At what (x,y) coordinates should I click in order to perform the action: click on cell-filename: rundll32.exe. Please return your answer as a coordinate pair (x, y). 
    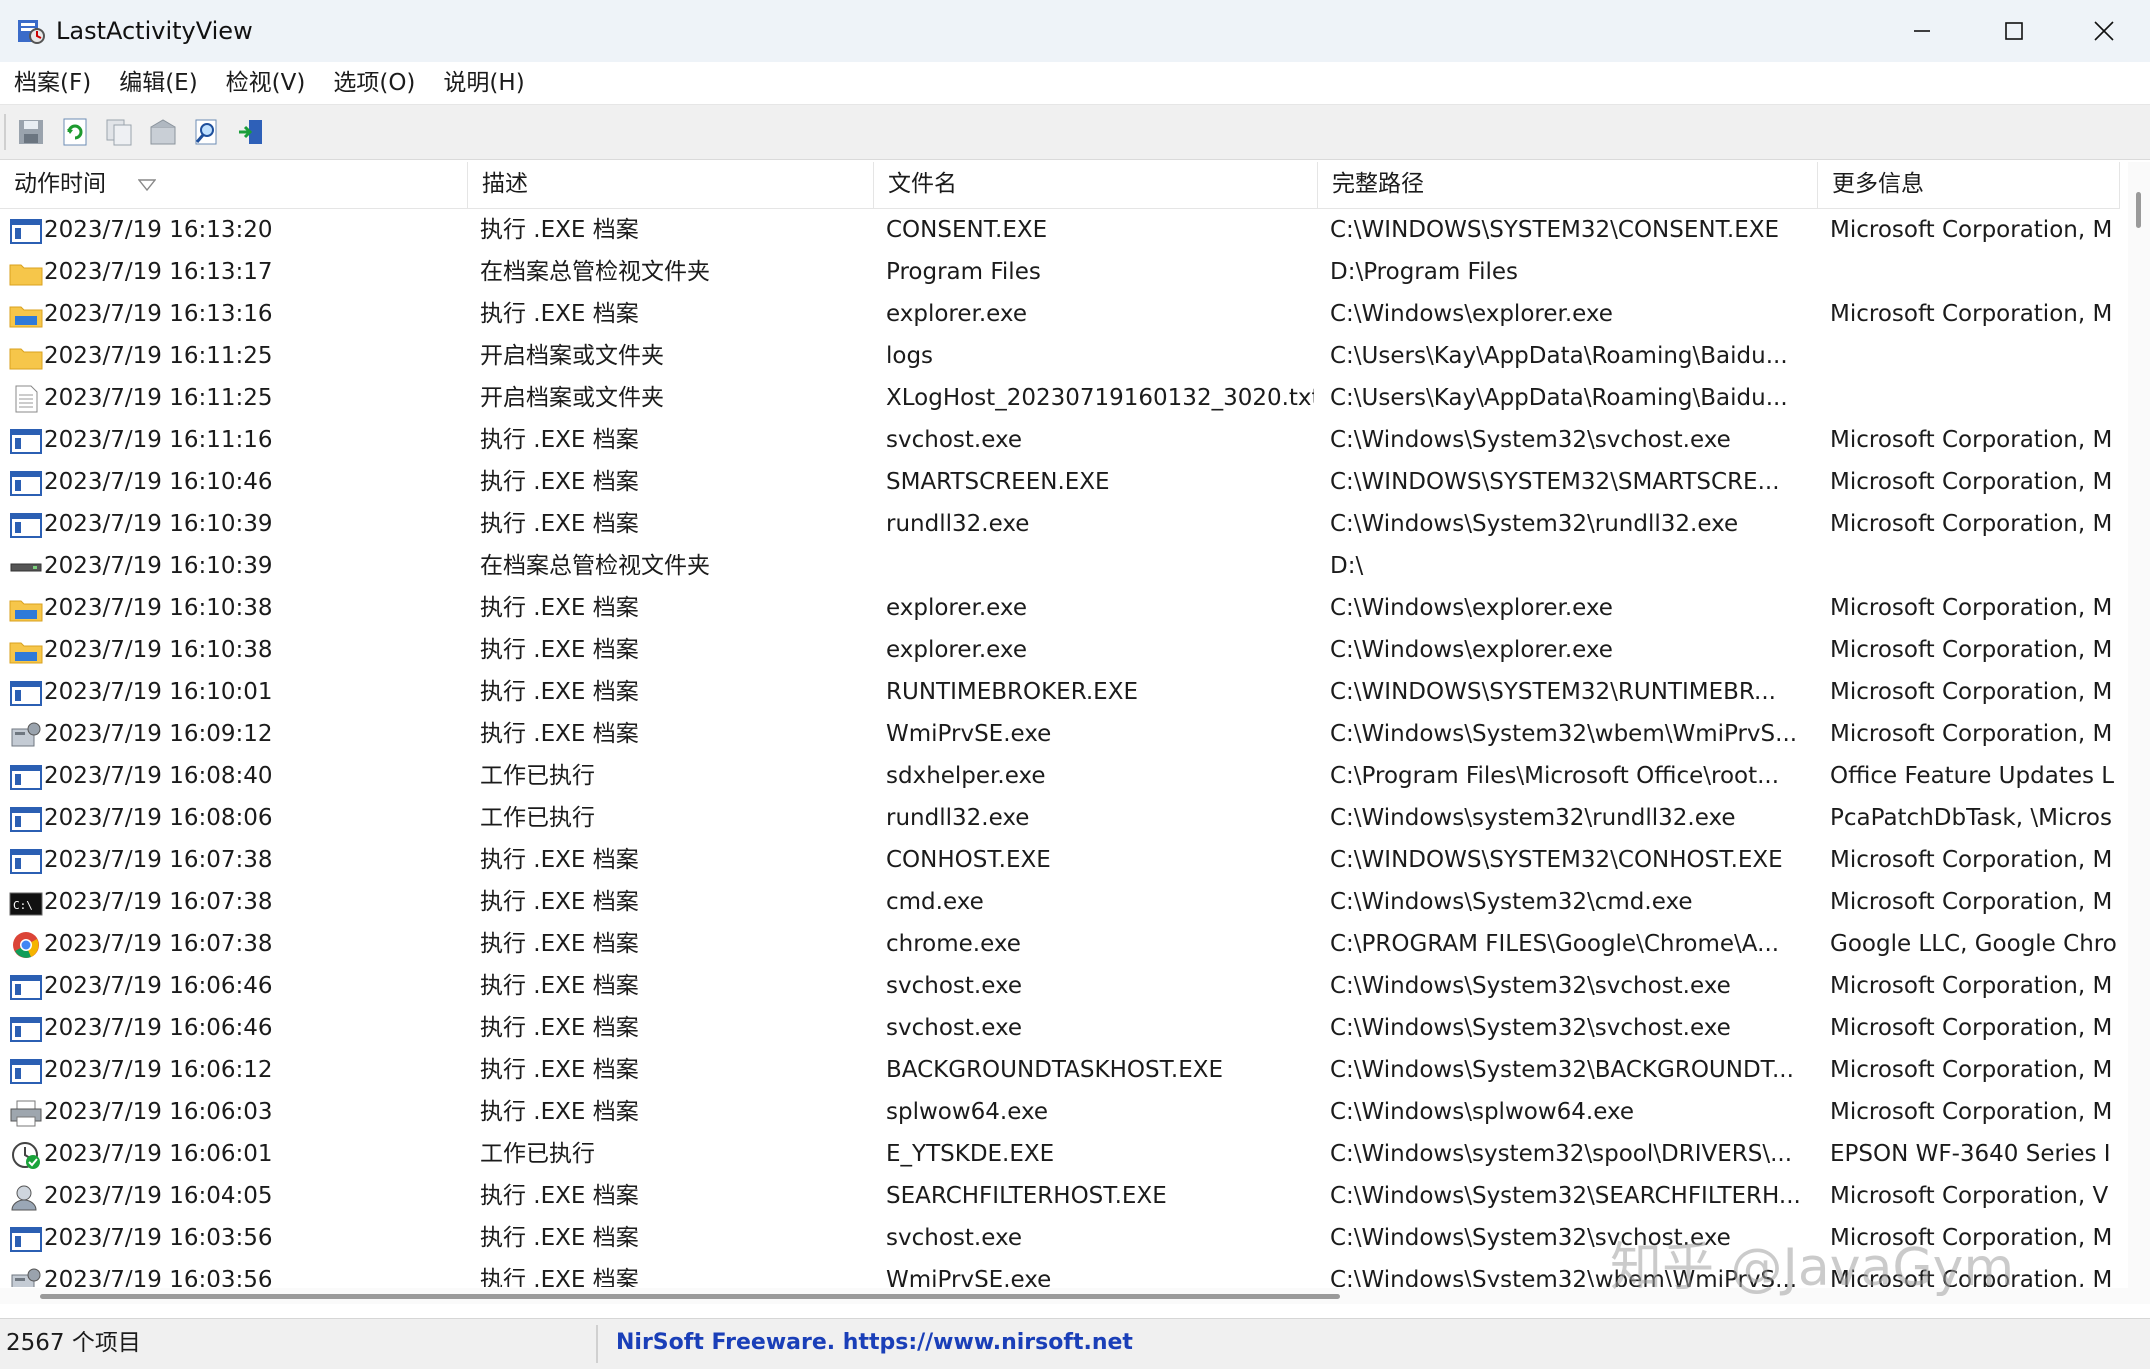
    Looking at the image, I should click on (958, 524).